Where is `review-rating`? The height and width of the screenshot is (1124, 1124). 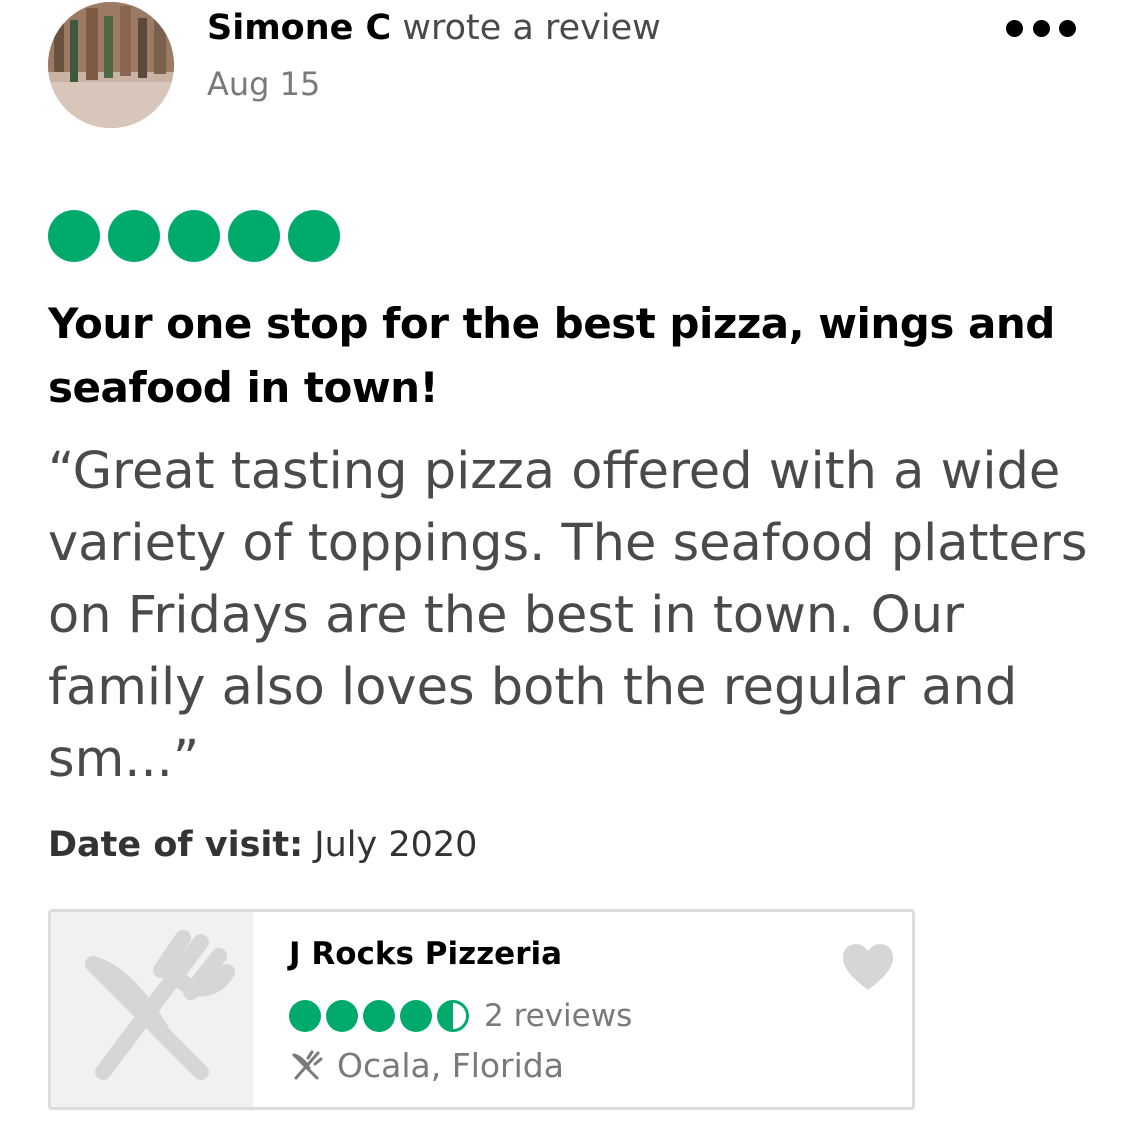
review-rating is located at coordinates (194, 236).